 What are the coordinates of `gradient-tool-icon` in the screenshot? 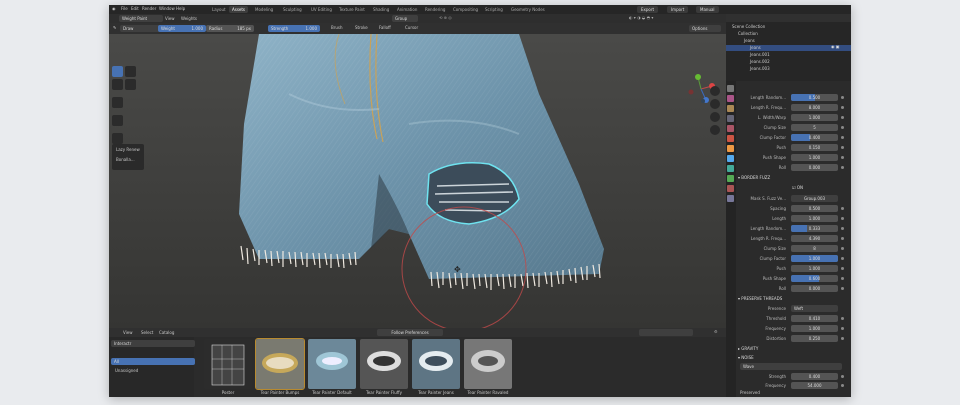 It's located at (117, 120).